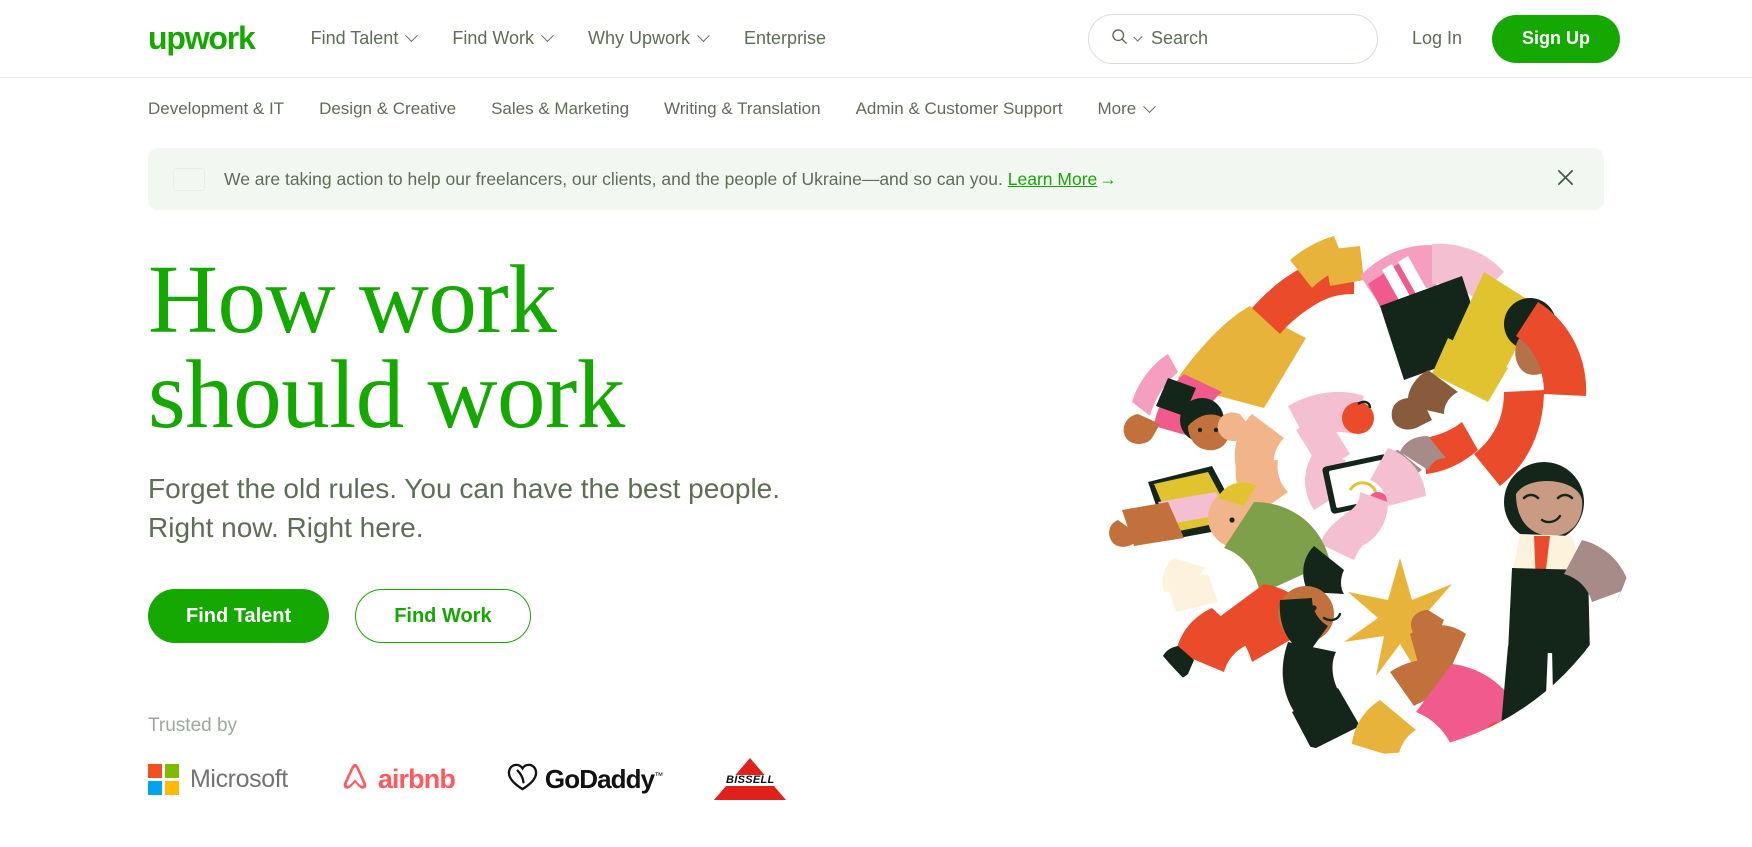 The image size is (1752, 847). I want to click on godaddy-logo-text: GoDaddy™, so click(603, 779).